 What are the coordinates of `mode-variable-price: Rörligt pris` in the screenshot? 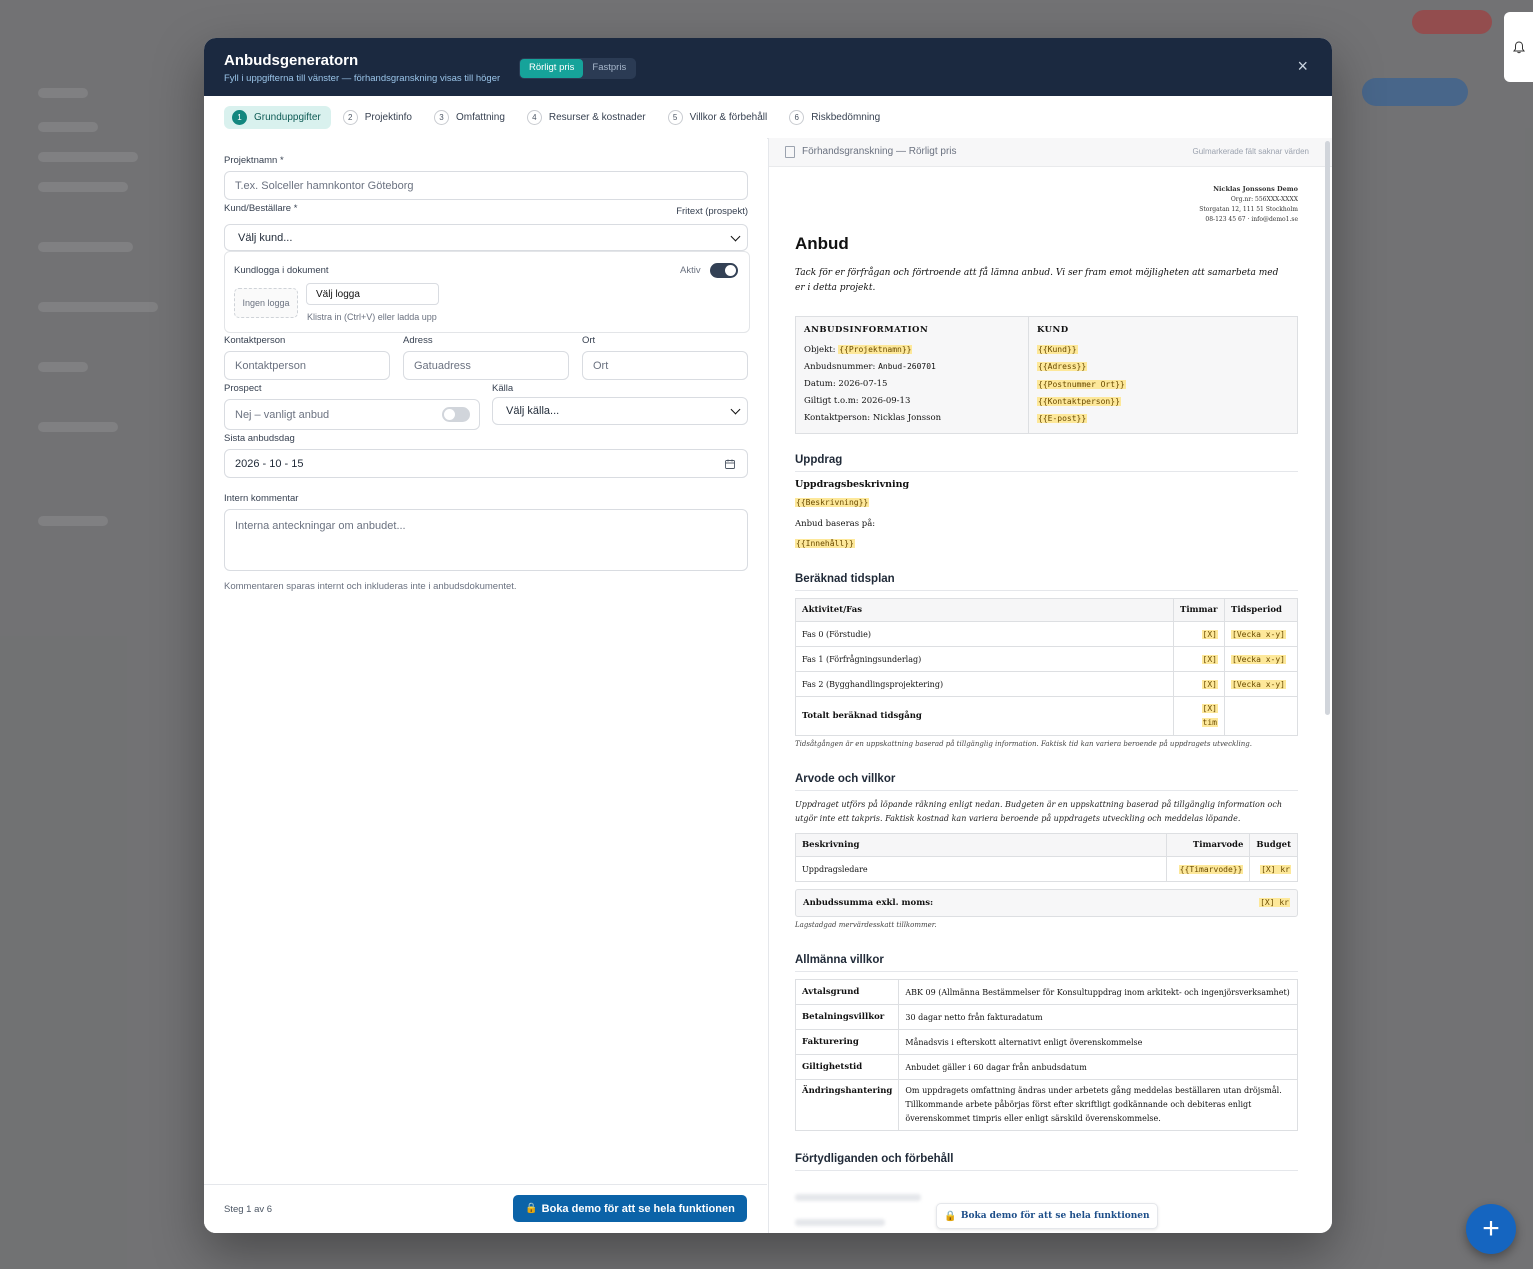 It's located at (552, 68).